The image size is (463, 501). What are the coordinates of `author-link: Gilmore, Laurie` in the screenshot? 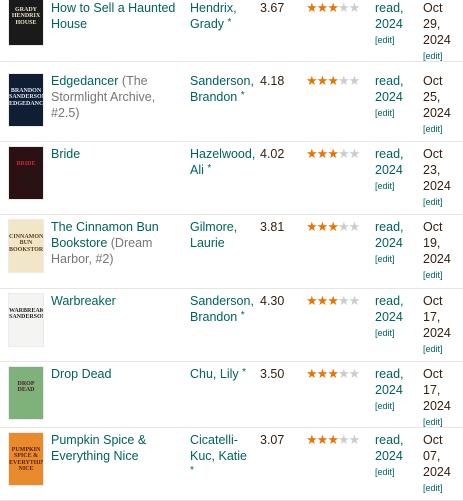 It's located at (213, 235).